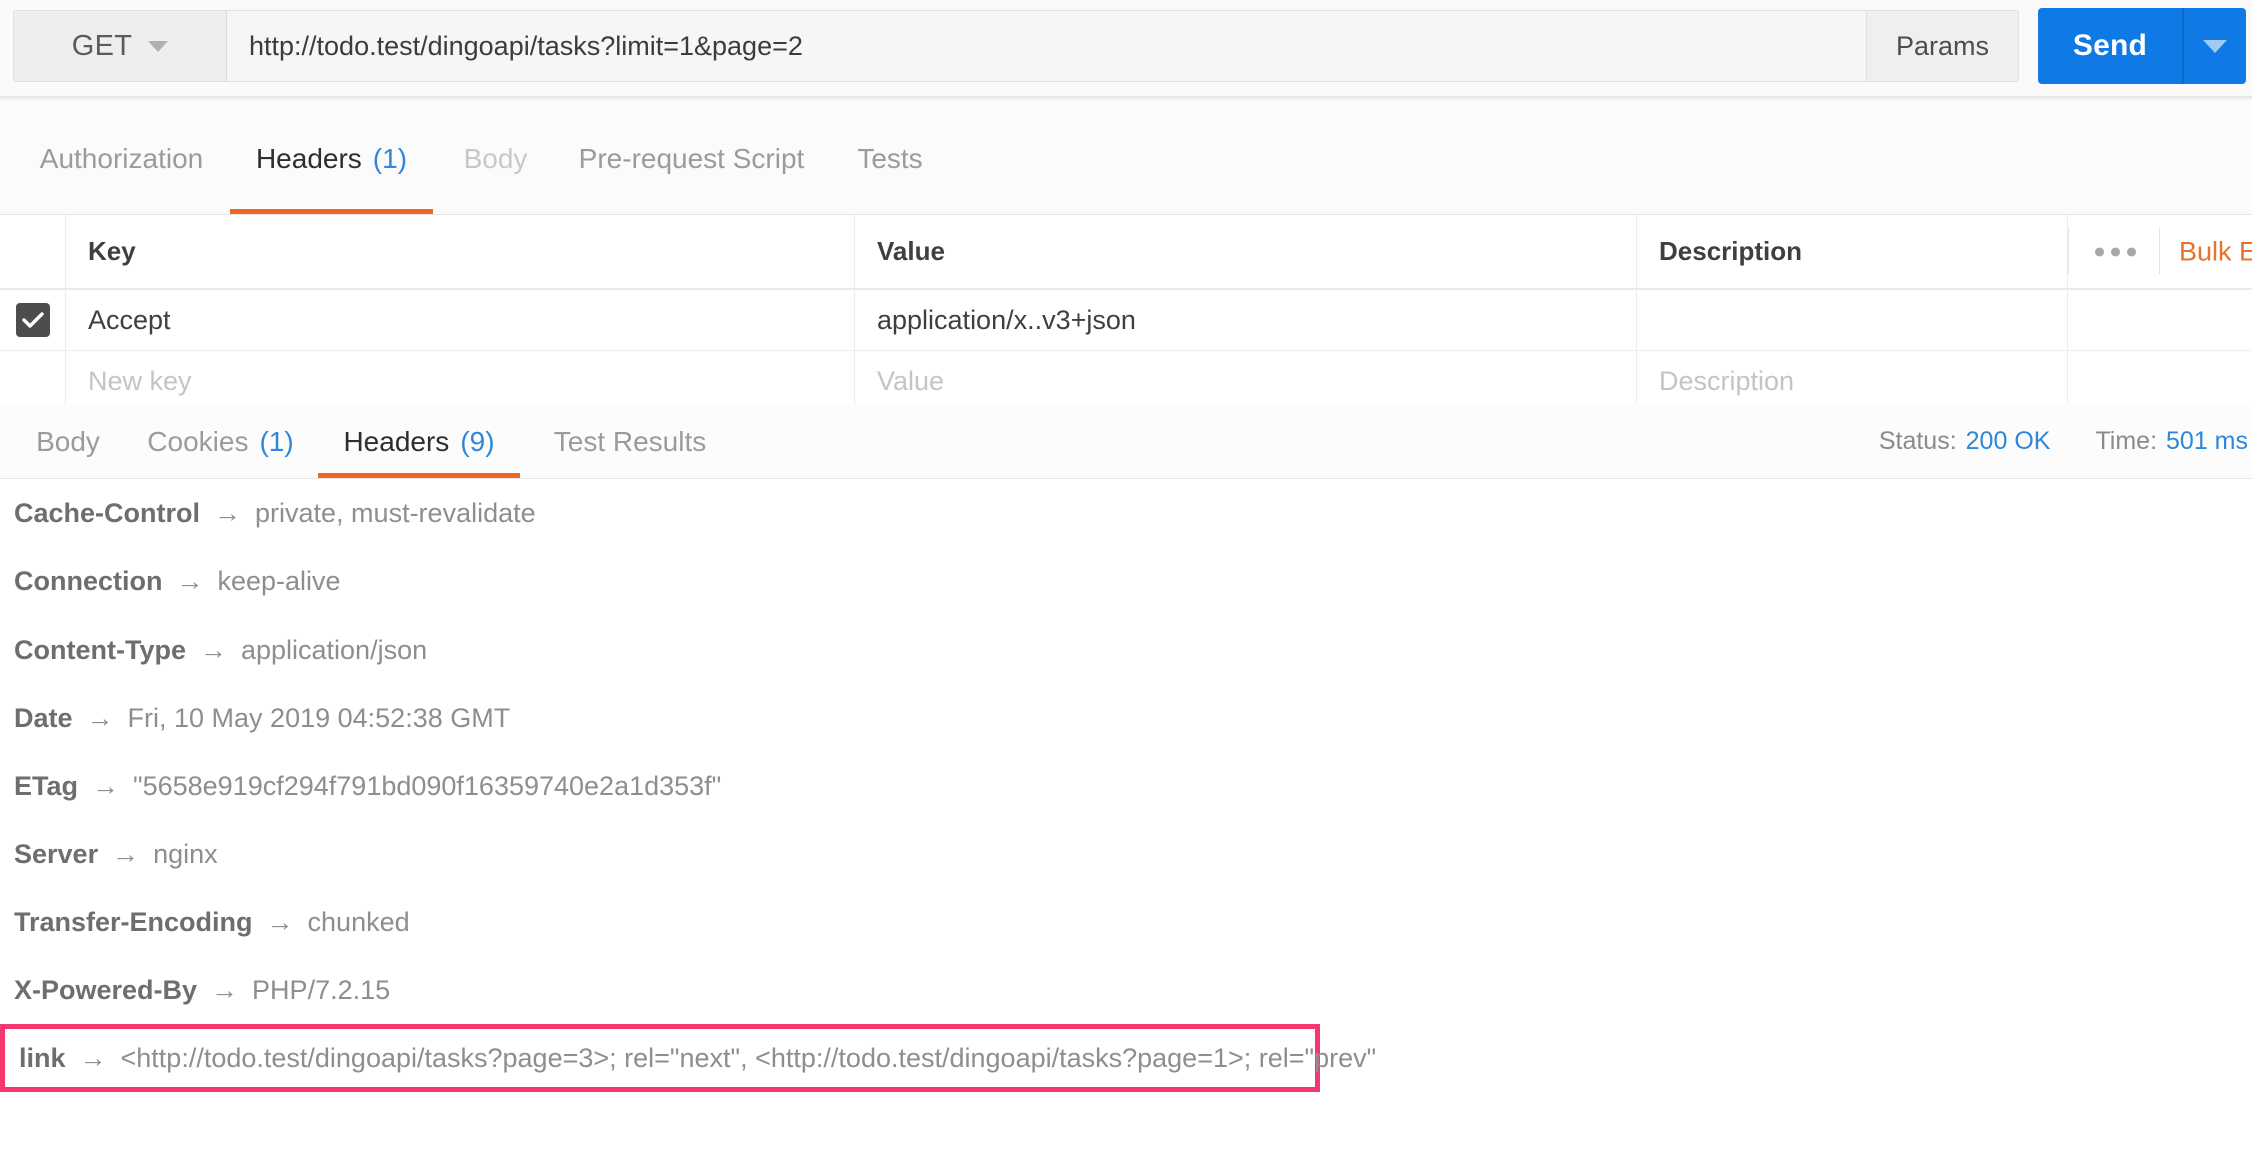 The height and width of the screenshot is (1152, 2252). What do you see at coordinates (1852, 320) in the screenshot?
I see `header-description-input` at bounding box center [1852, 320].